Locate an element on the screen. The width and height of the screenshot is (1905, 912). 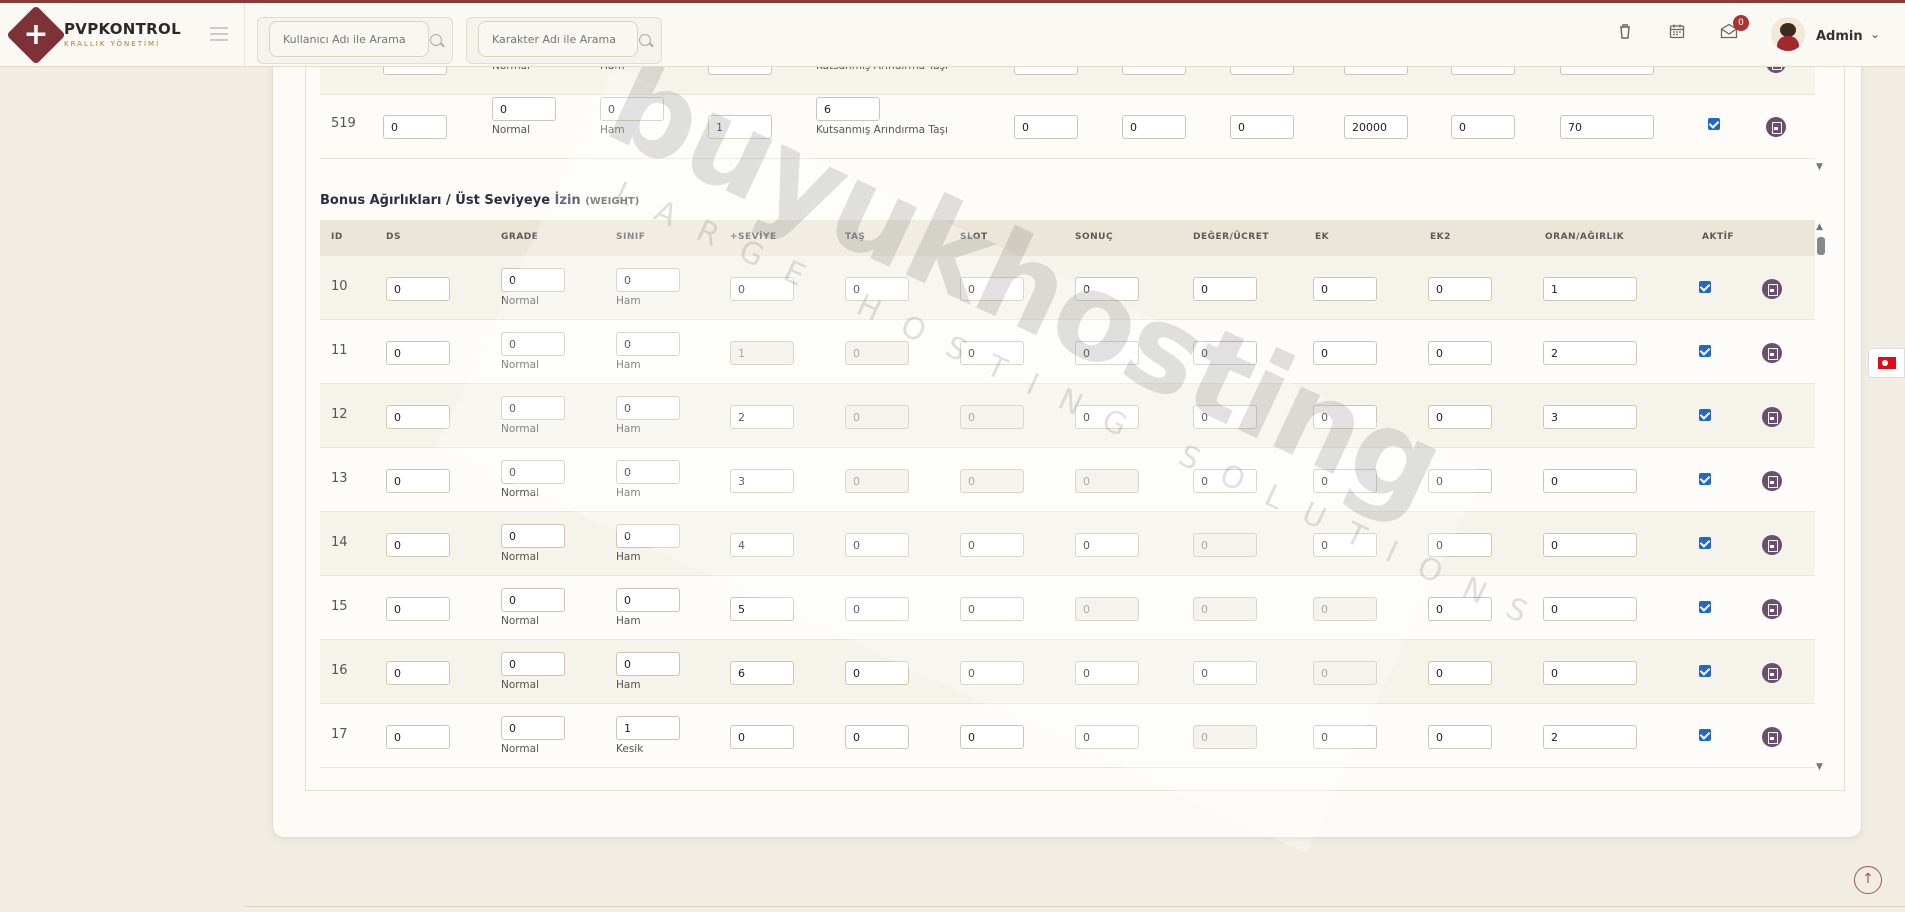
trash-icon is located at coordinates (1625, 33).